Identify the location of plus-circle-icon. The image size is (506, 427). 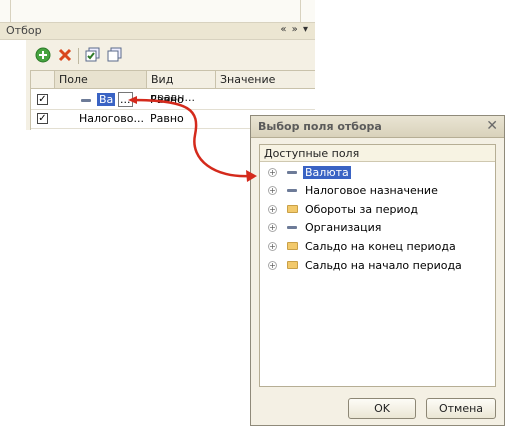
(43, 55).